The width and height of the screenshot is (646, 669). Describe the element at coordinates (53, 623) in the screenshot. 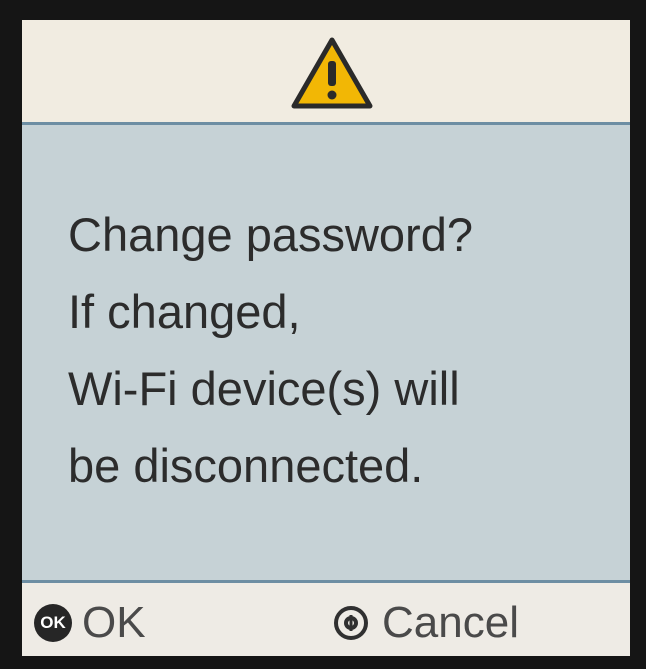

I see `ok-circle-icon: OK` at that location.